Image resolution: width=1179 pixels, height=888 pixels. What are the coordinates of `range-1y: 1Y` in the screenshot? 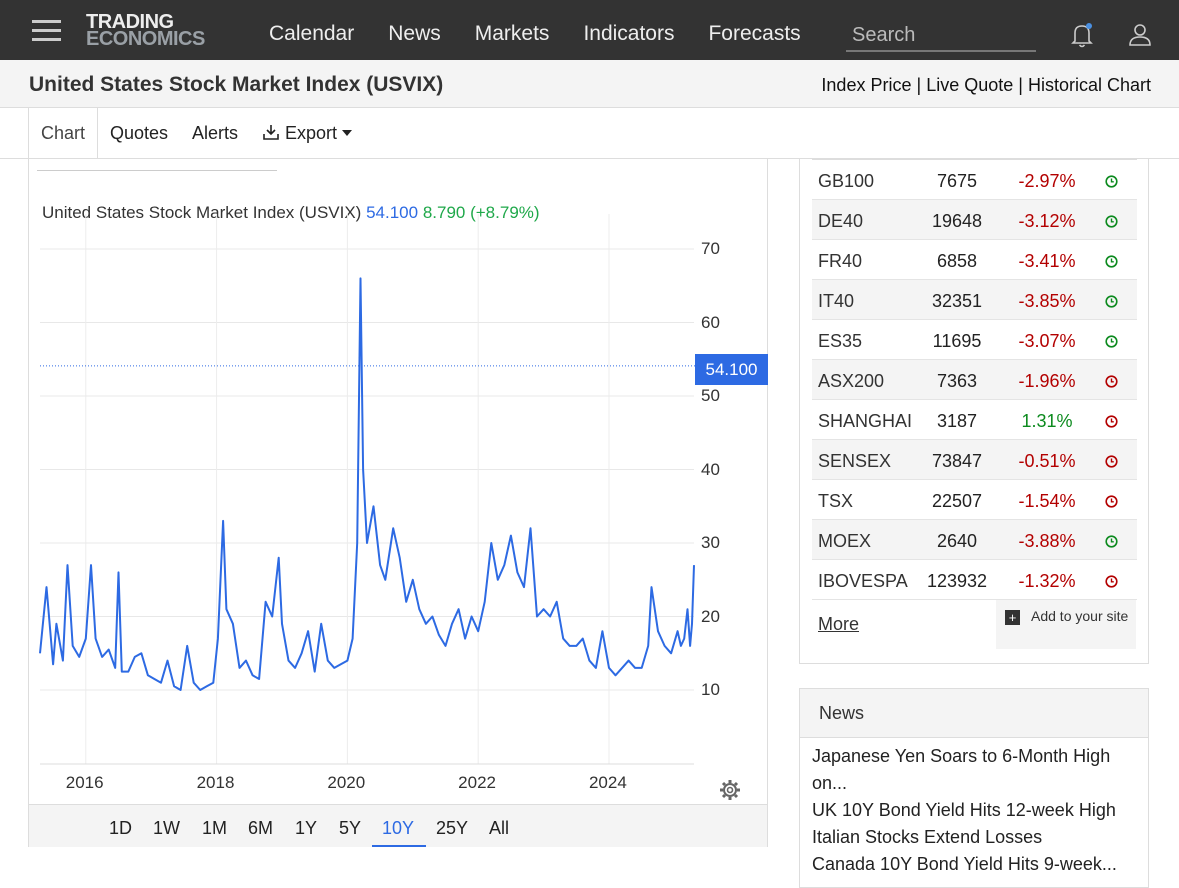 It's located at (306, 828).